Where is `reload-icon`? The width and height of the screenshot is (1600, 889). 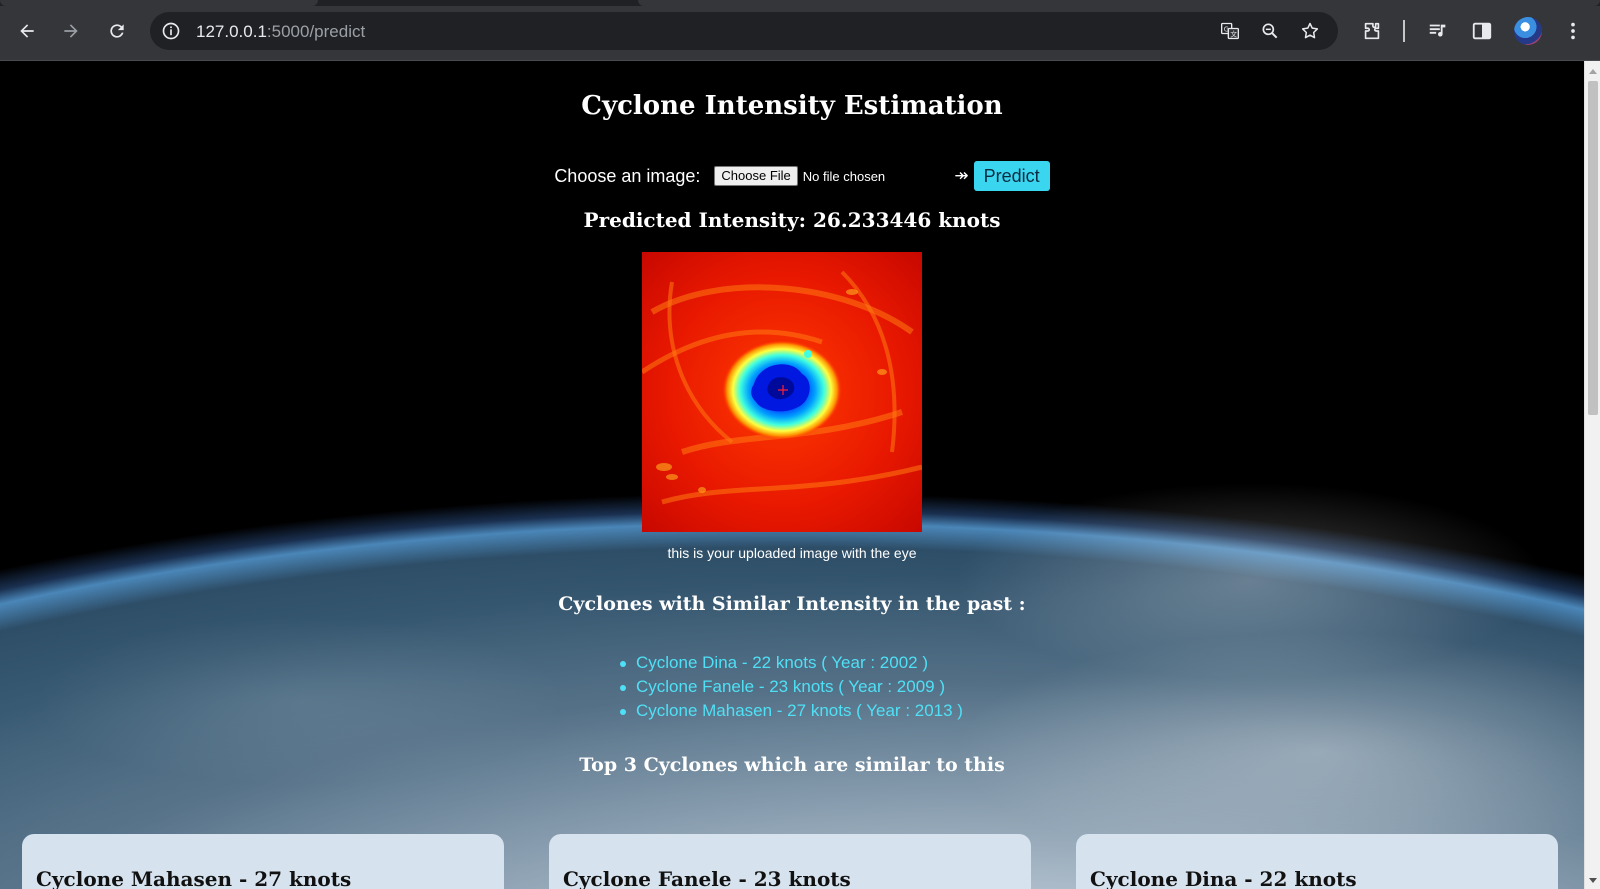 reload-icon is located at coordinates (117, 31).